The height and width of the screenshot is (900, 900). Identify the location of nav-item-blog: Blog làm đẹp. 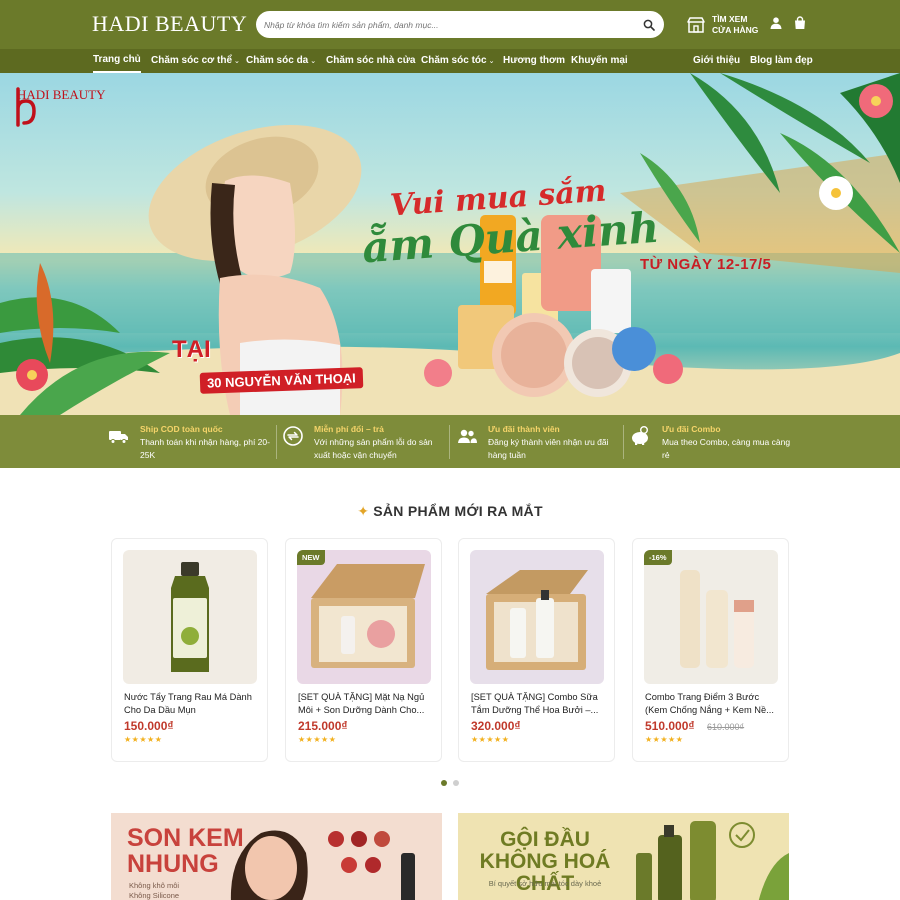
(781, 61).